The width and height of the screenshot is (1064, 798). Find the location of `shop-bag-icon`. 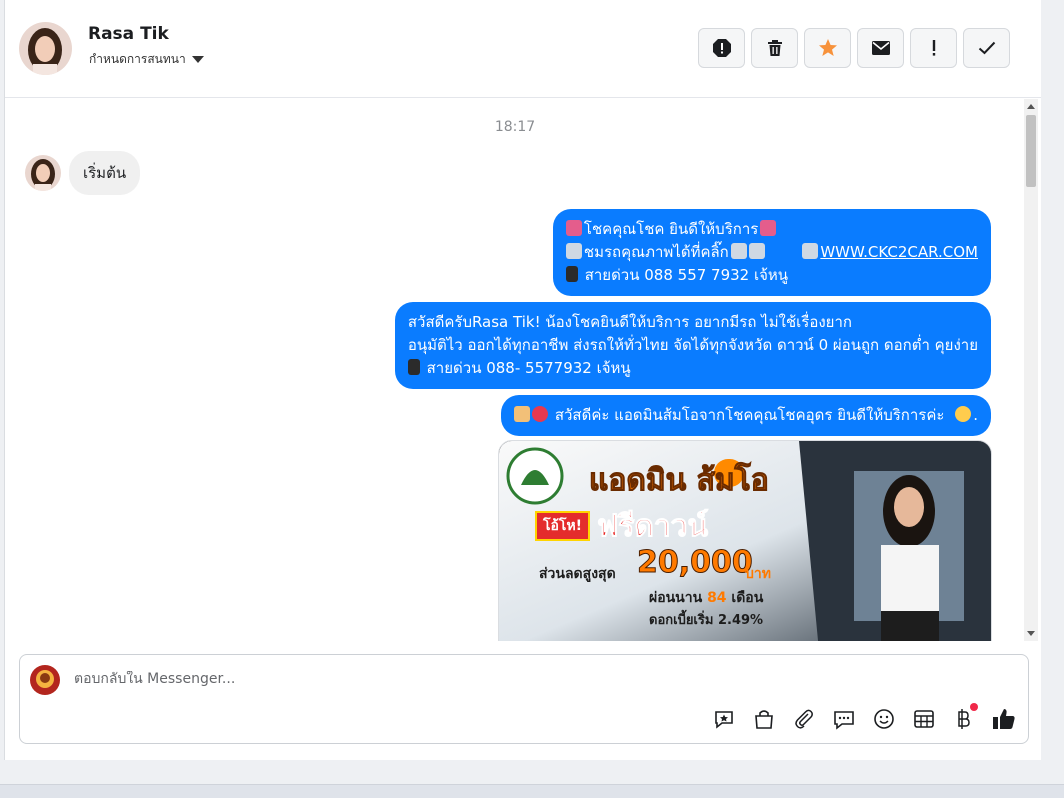

shop-bag-icon is located at coordinates (764, 719).